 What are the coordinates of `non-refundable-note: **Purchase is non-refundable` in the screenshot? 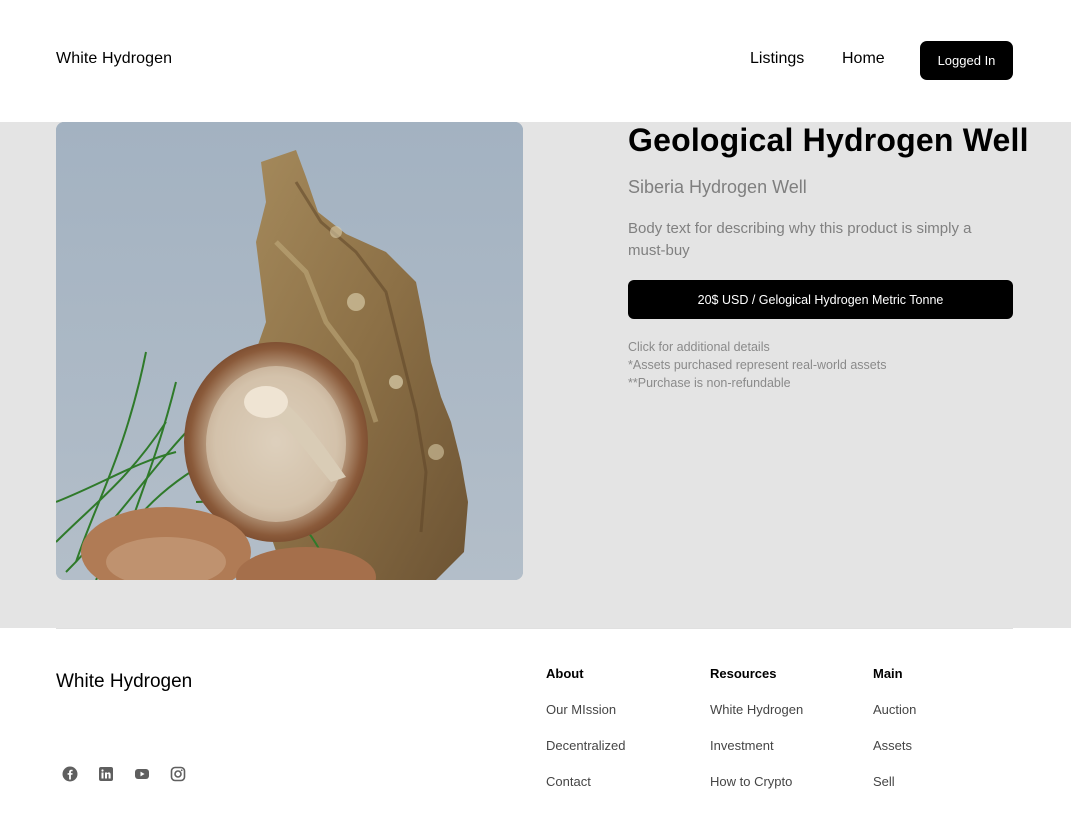 It's located at (709, 383).